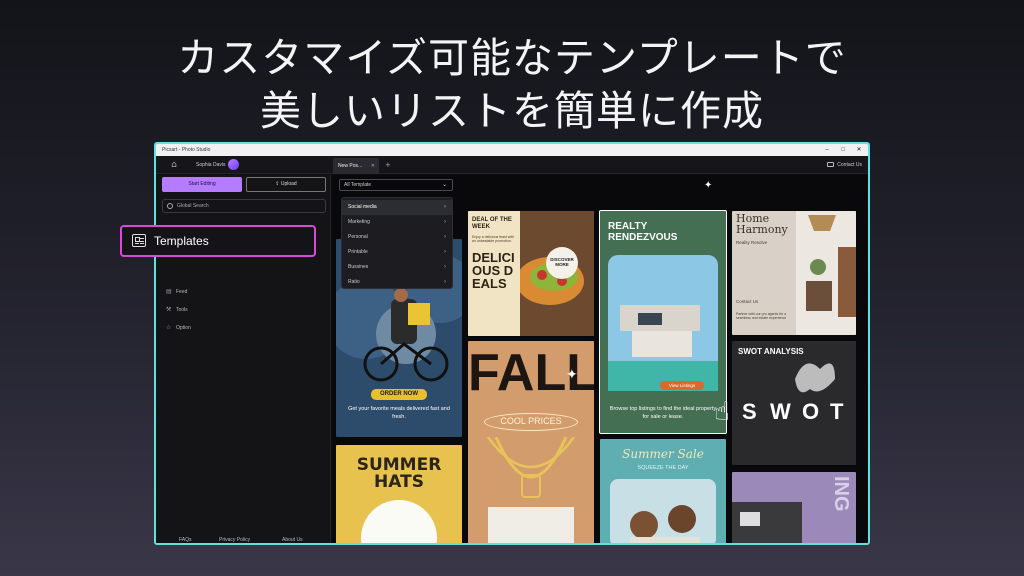 Image resolution: width=1024 pixels, height=576 pixels. Describe the element at coordinates (358, 267) in the screenshot. I see `menu-item-label: Bussines` at that location.